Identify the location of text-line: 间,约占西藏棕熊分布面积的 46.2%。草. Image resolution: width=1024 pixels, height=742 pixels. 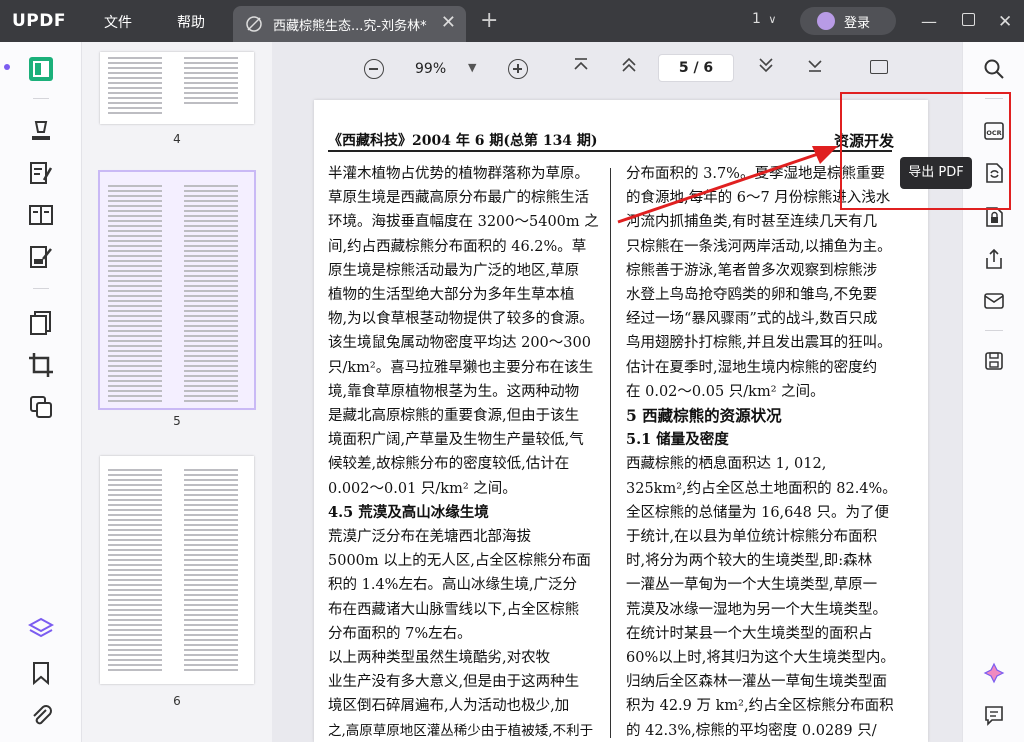
(457, 246).